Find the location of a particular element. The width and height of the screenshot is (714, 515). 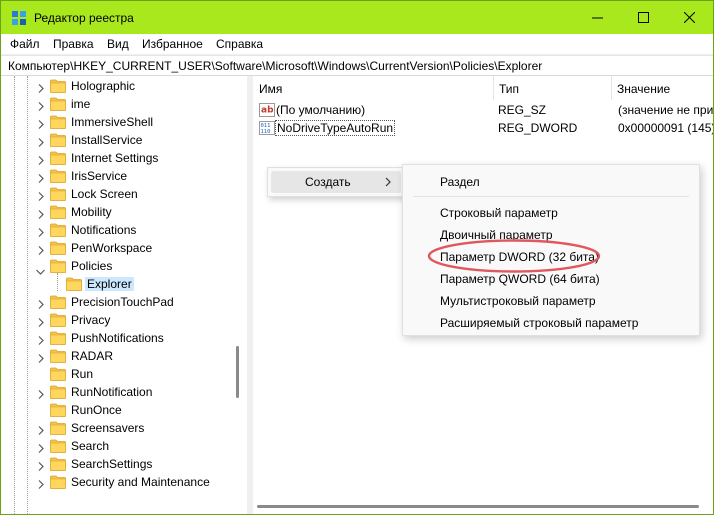

tree-item-label: Lock Screen is located at coordinates (104, 194).